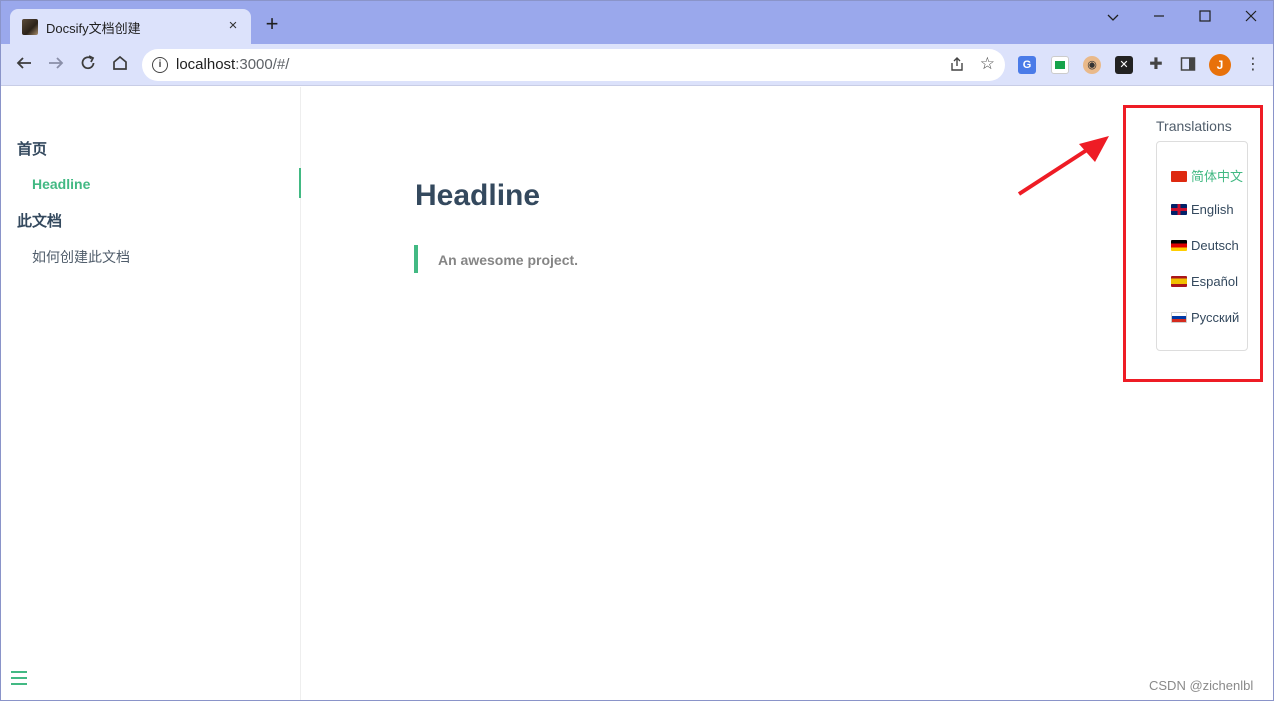  I want to click on annotation-highlight-box, so click(1193, 243).